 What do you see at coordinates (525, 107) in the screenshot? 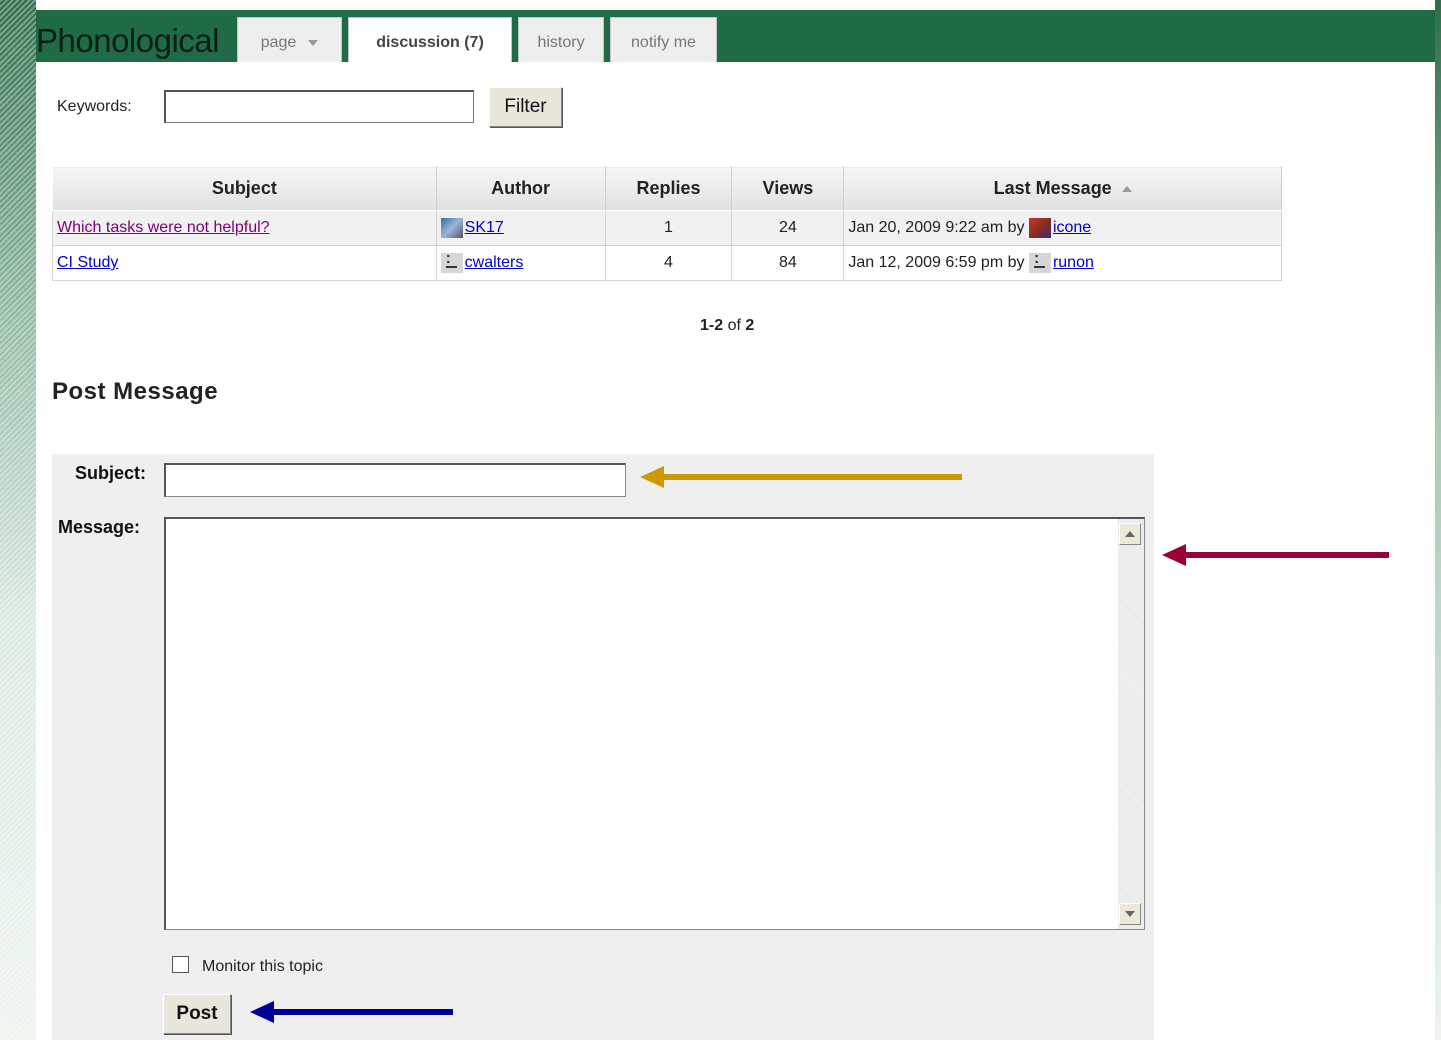
I see `filter-button: Filter` at bounding box center [525, 107].